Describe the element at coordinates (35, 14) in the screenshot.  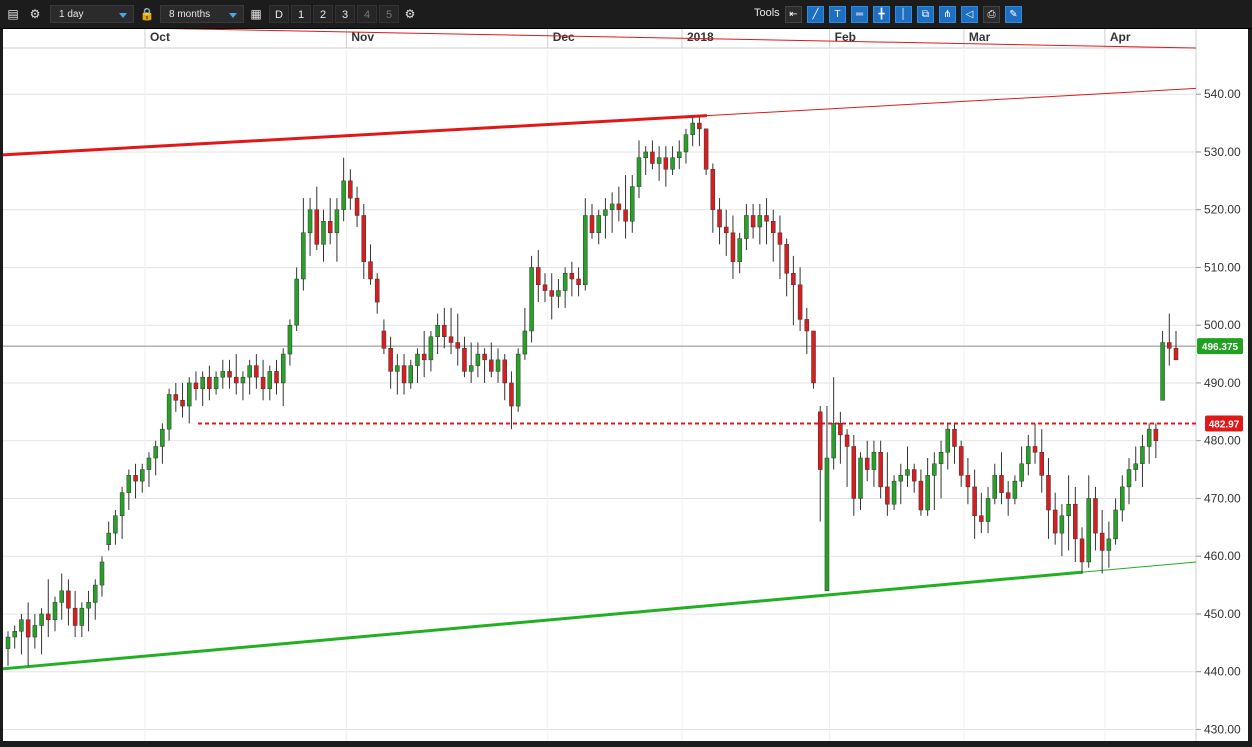
I see `settings-gear-icon: ⚙` at that location.